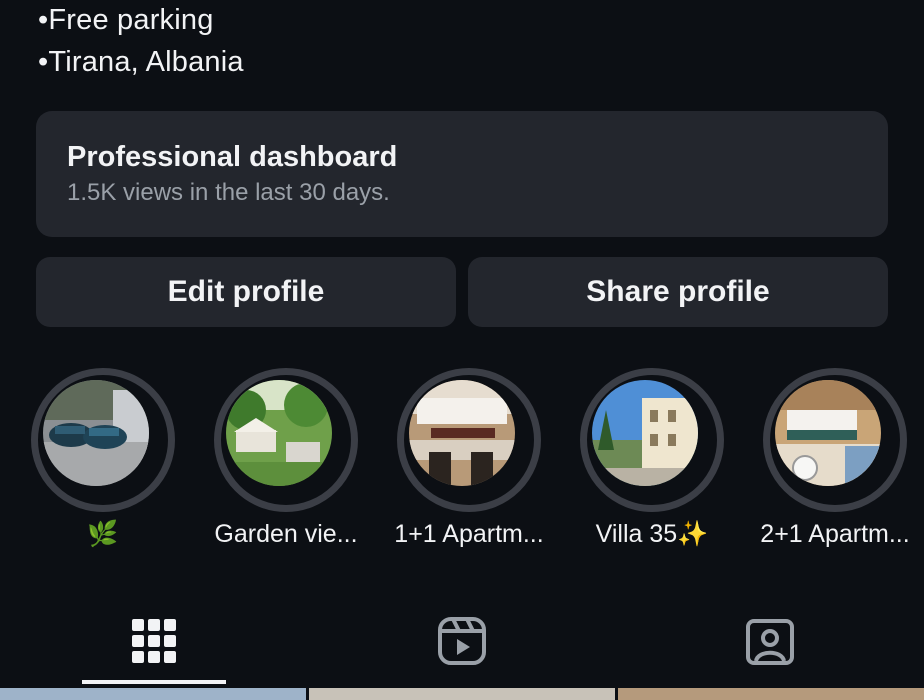 The height and width of the screenshot is (700, 924). I want to click on tagged-person-icon, so click(770, 642).